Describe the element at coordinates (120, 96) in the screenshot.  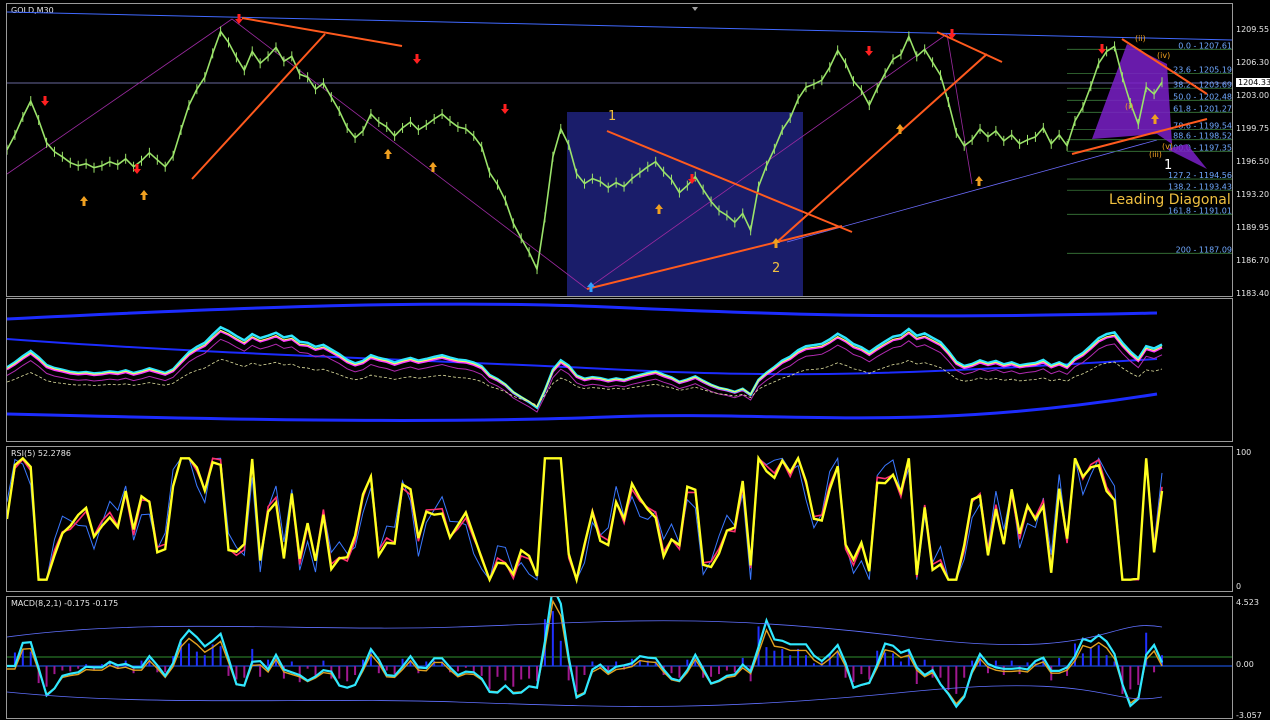
I see `purple-line` at that location.